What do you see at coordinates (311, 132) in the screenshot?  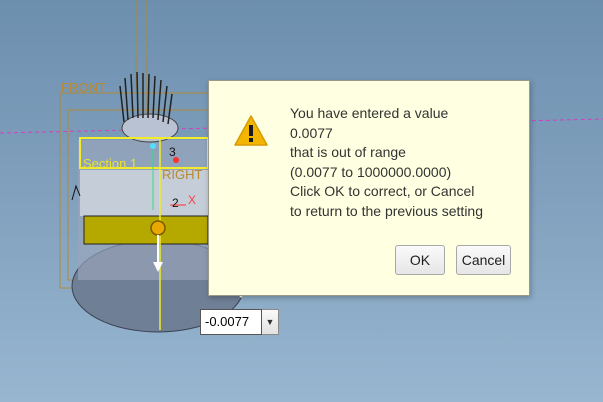 I see `message-line: 0.0077` at bounding box center [311, 132].